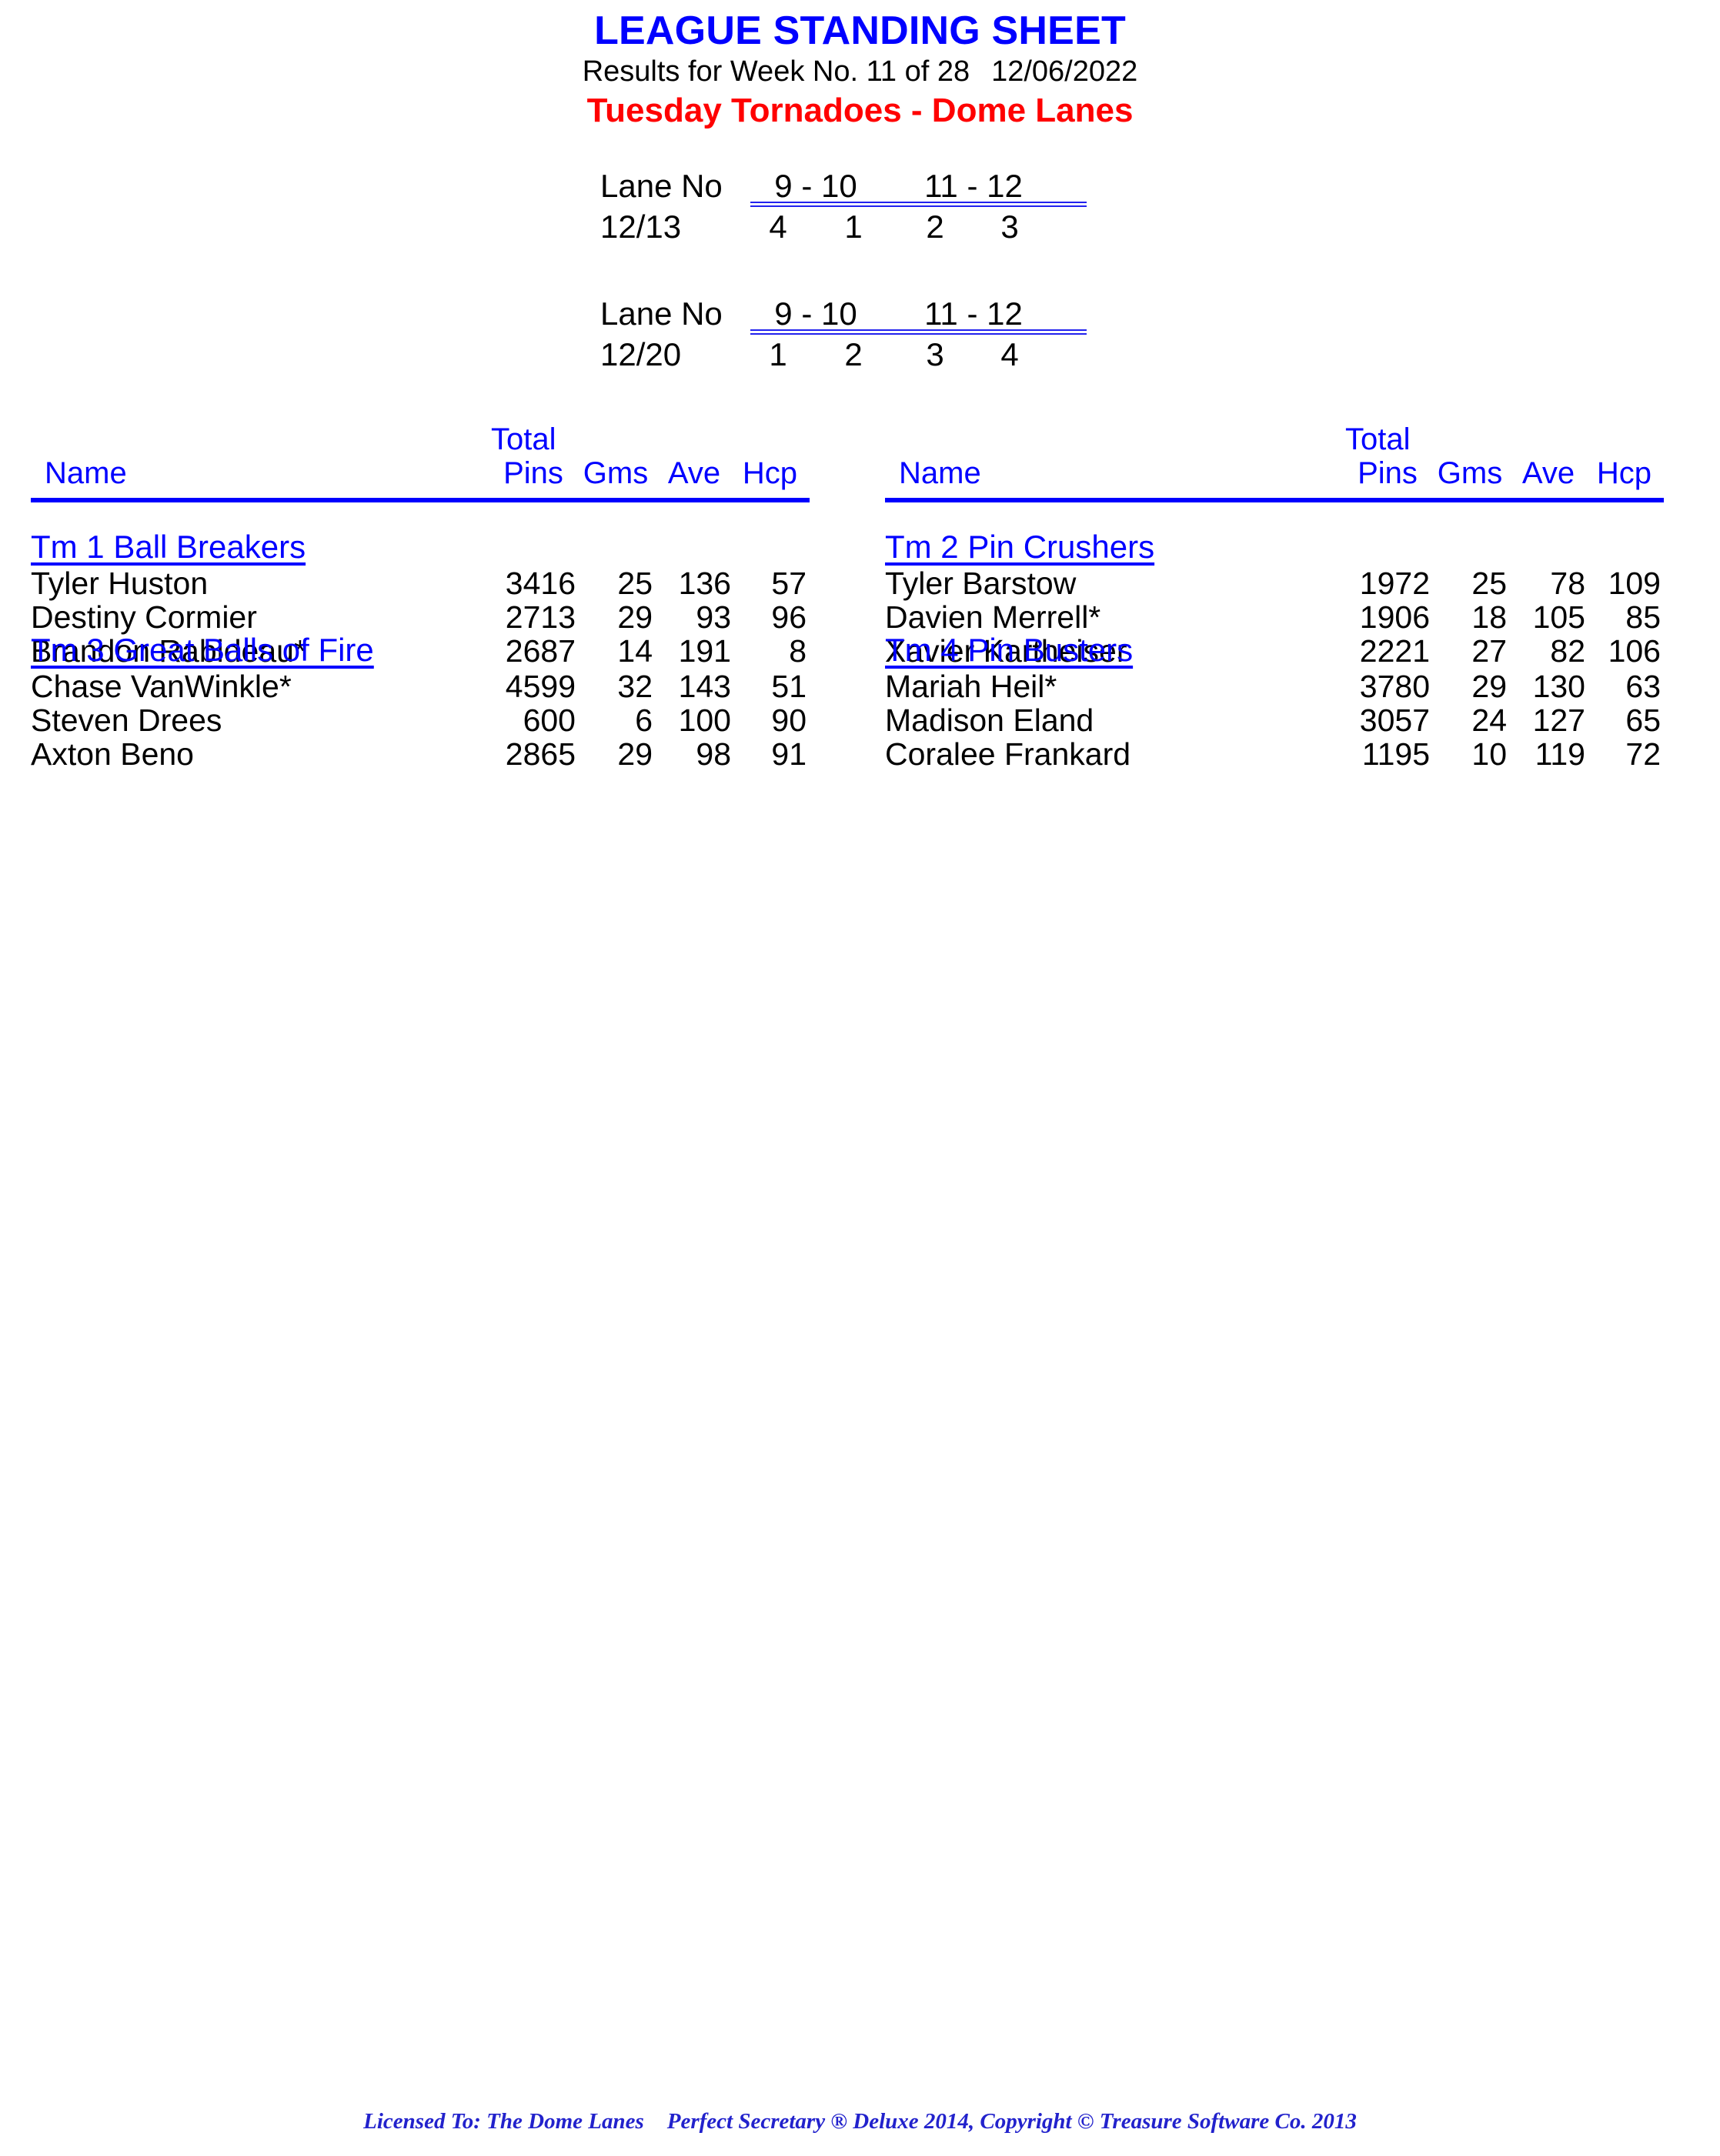 The height and width of the screenshot is (2156, 1720). I want to click on player-stats: 1195 10 119 72, so click(1488, 754).